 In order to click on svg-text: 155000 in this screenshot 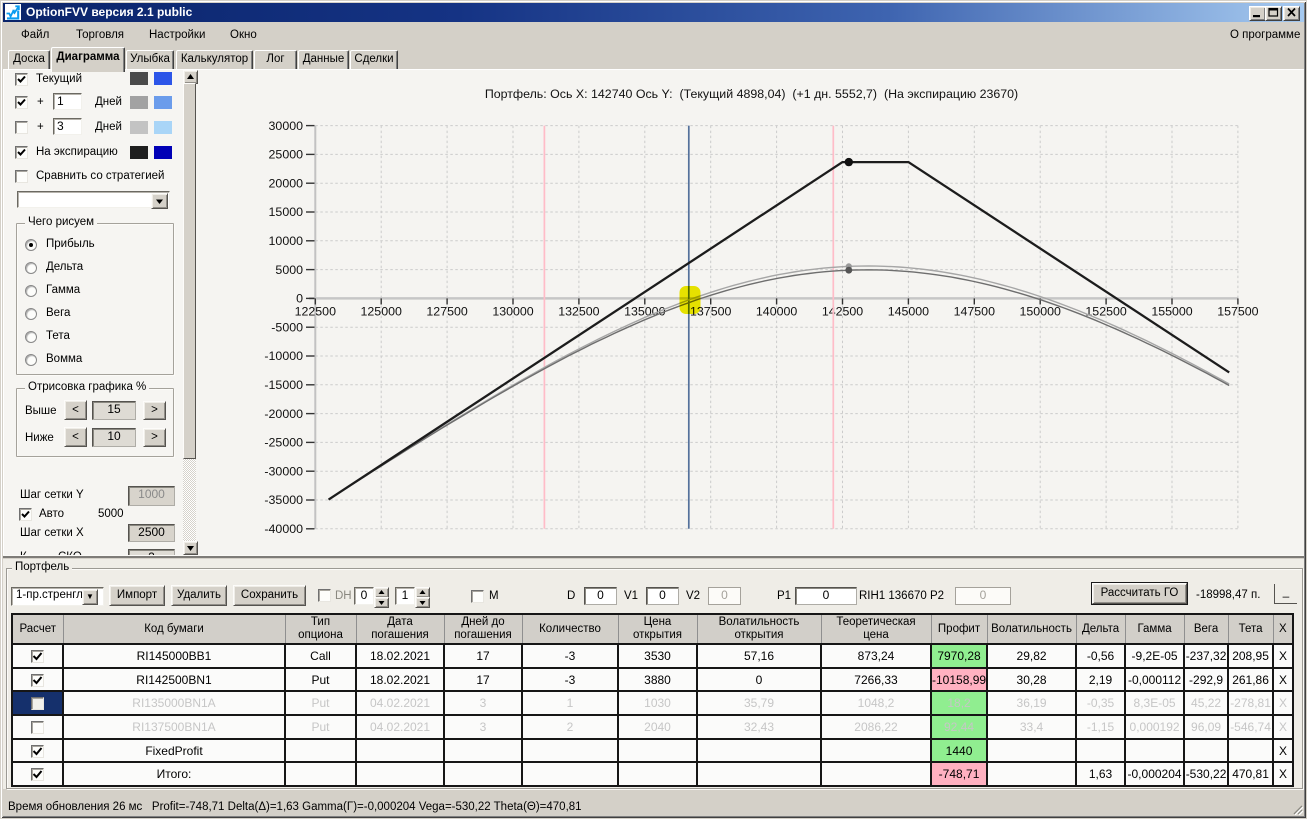, I will do `click(1171, 312)`.